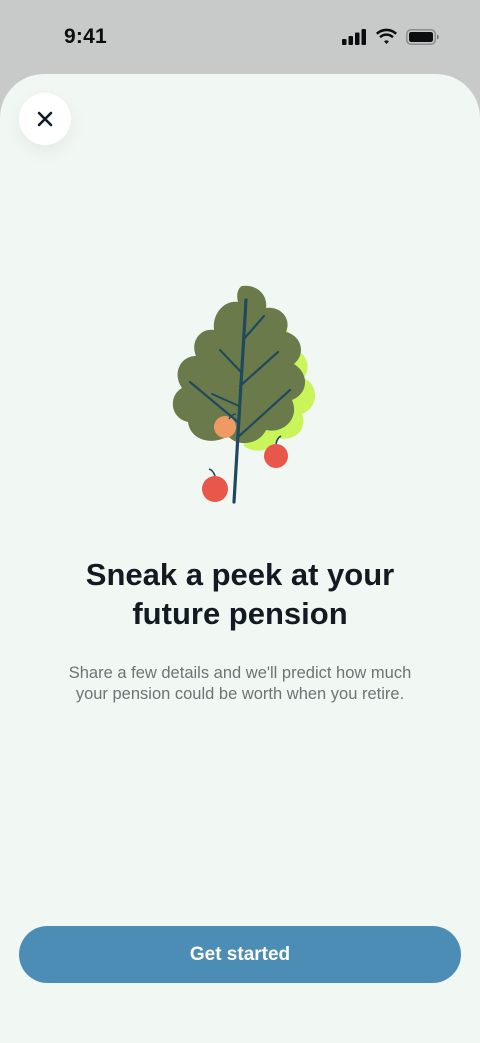 This screenshot has height=1043, width=480. What do you see at coordinates (244, 394) in the screenshot?
I see `apple-tree-illustration` at bounding box center [244, 394].